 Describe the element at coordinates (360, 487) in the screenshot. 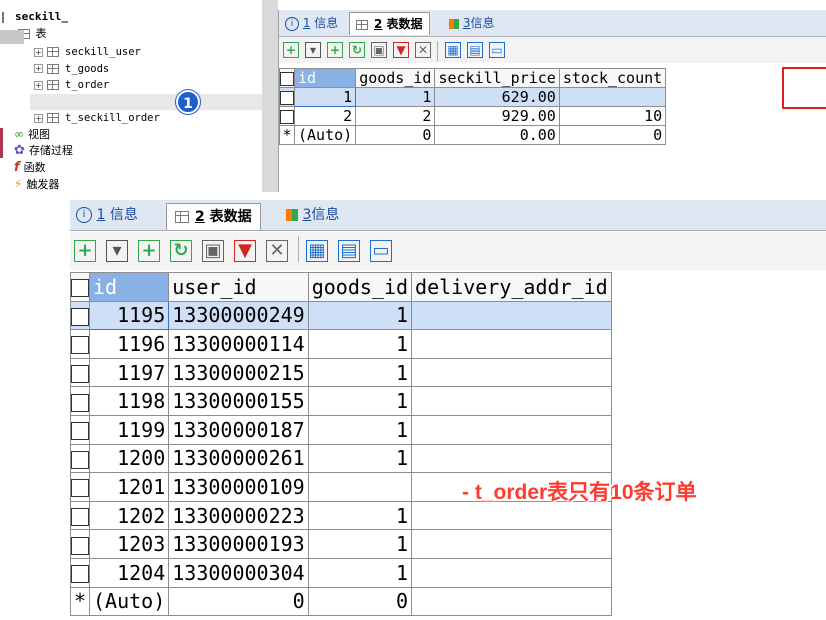

I see `cell-goods-id` at that location.